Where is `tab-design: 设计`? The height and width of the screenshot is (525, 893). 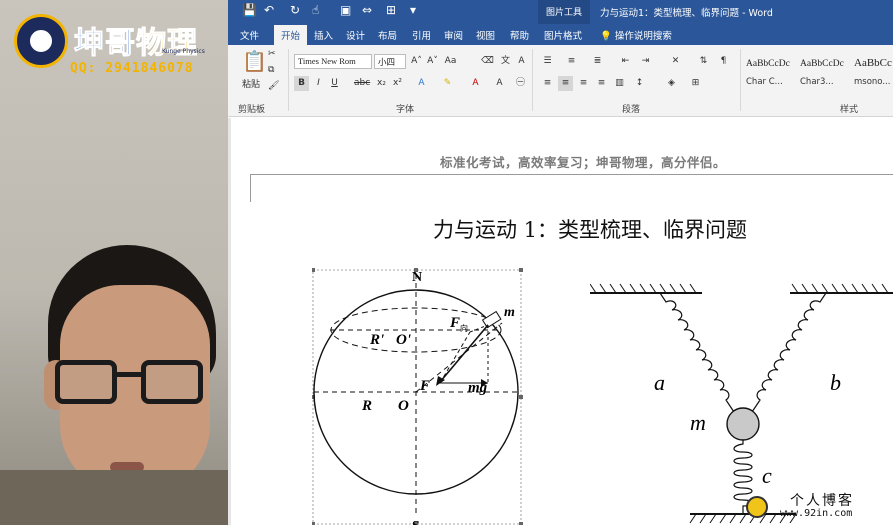 tab-design: 设计 is located at coordinates (355, 35).